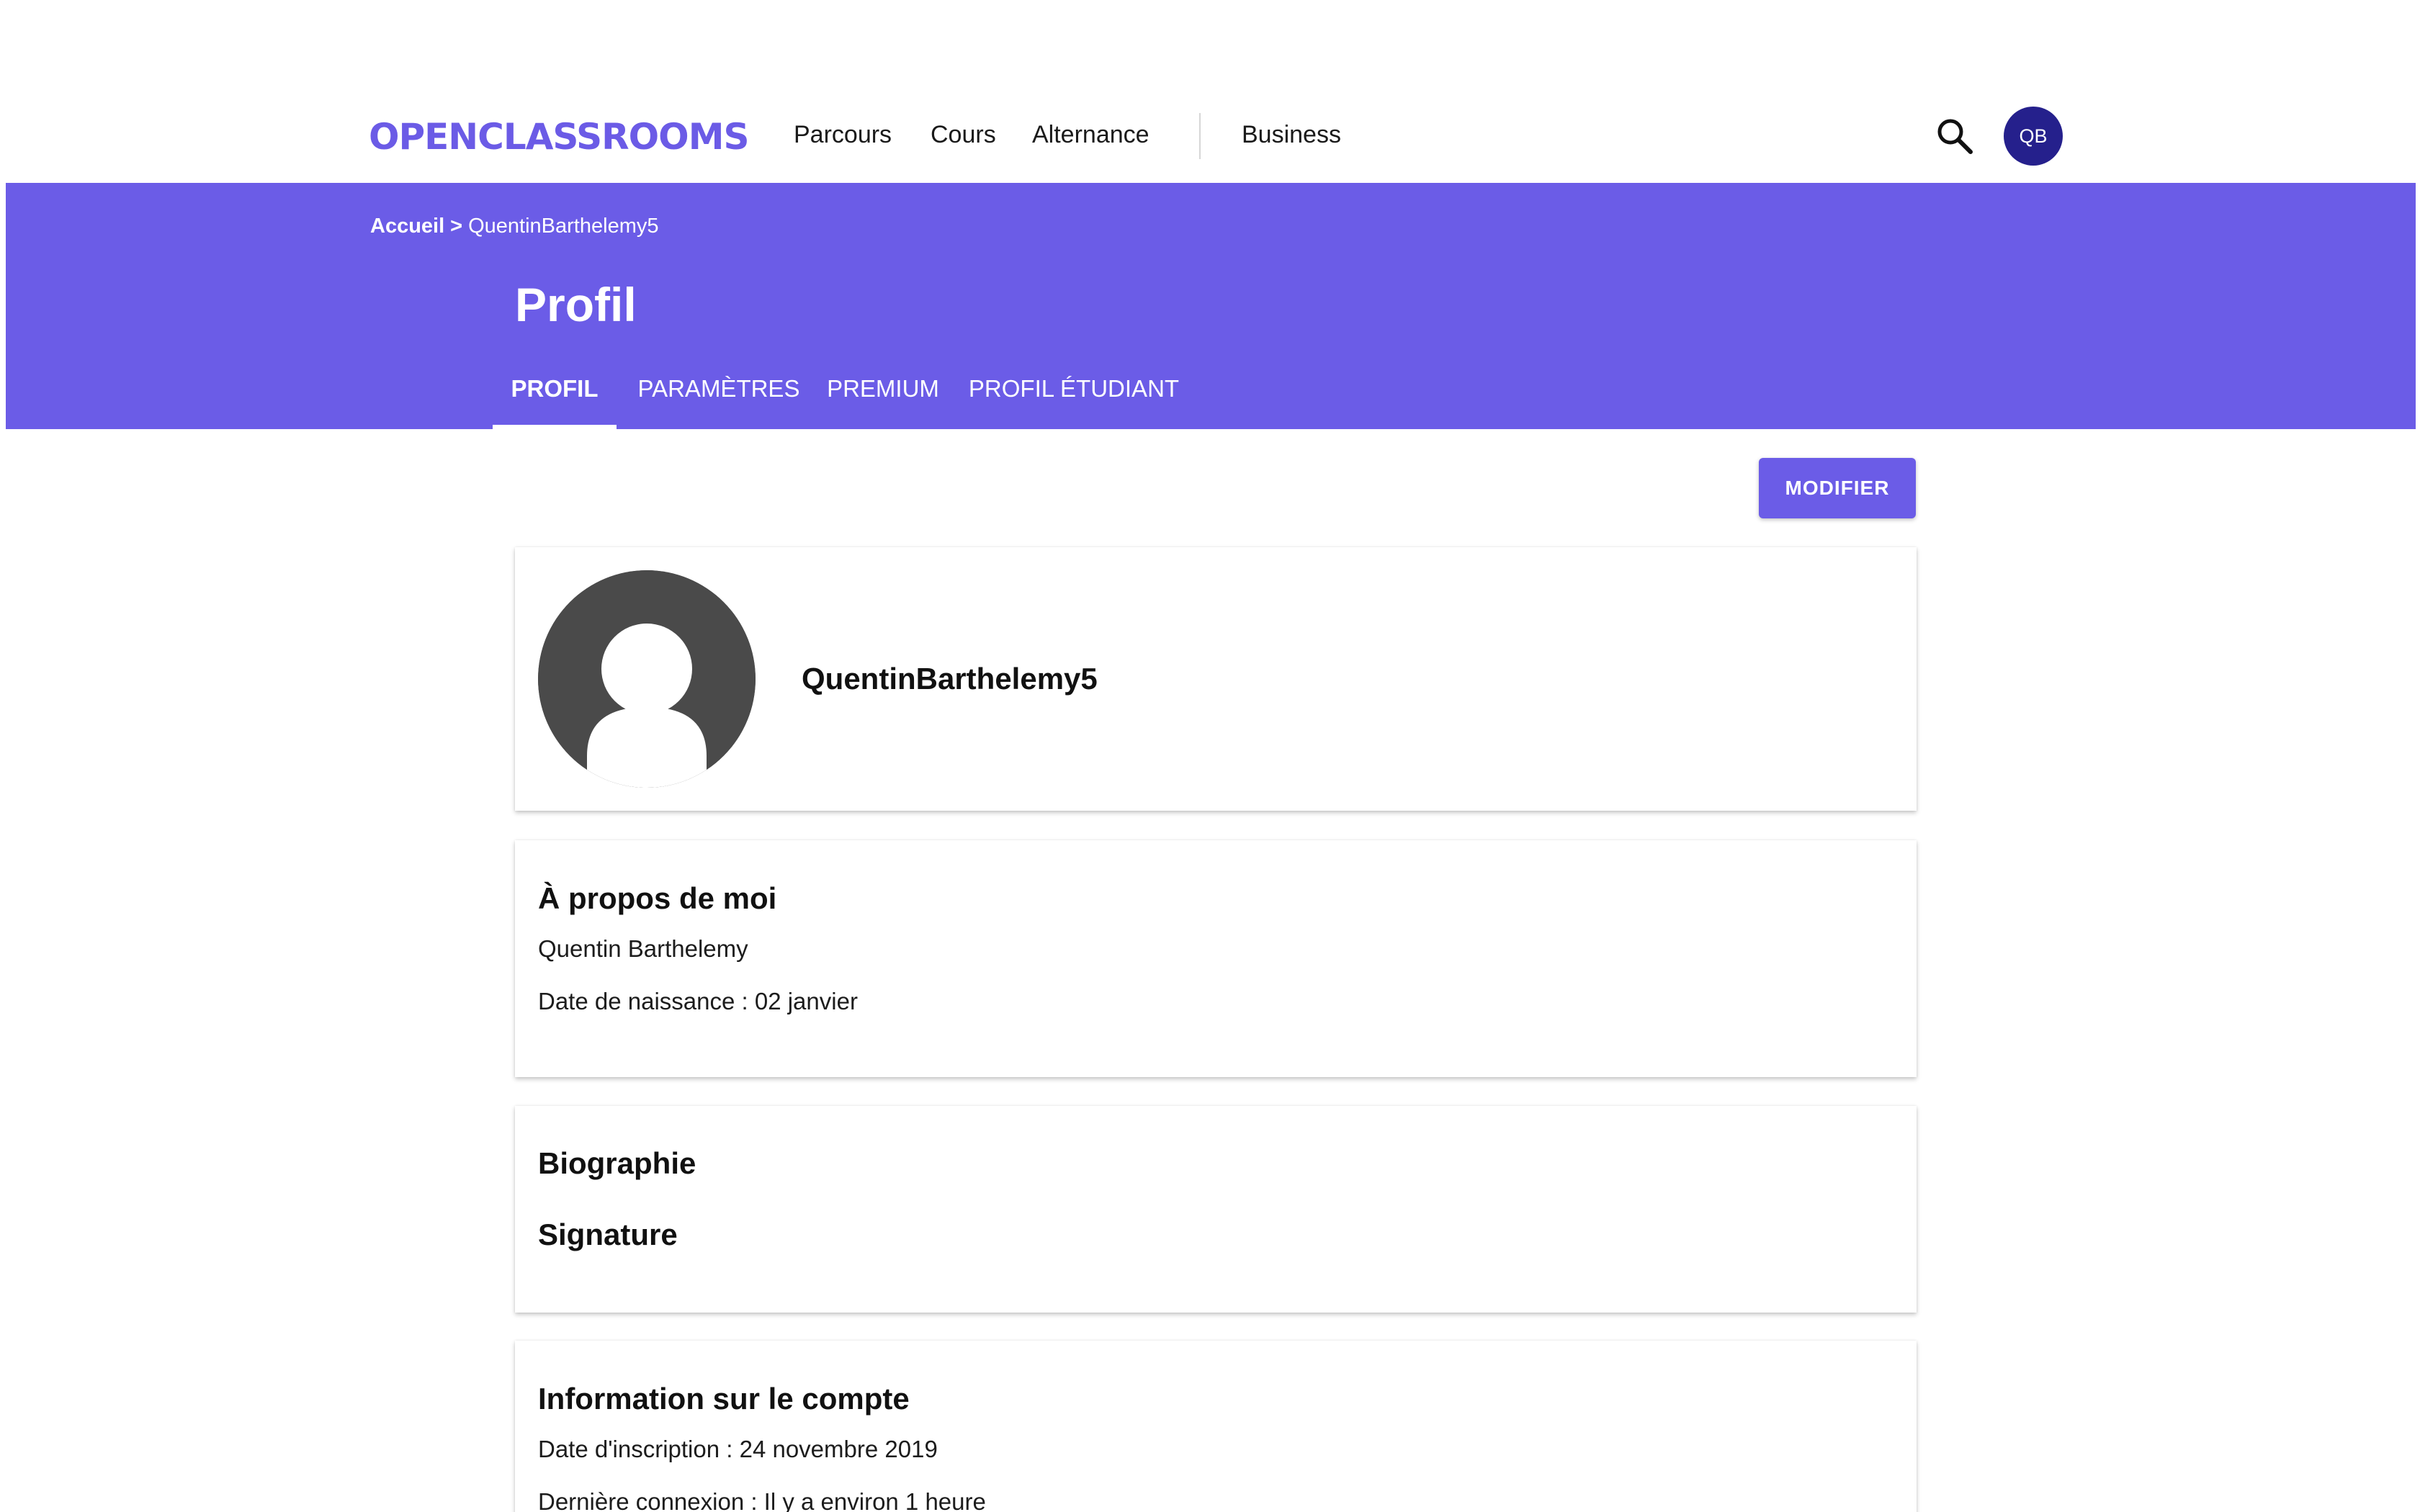 This screenshot has width=2420, height=1512. Describe the element at coordinates (1837, 488) in the screenshot. I see `modify-profile-button: MODIFIER` at that location.